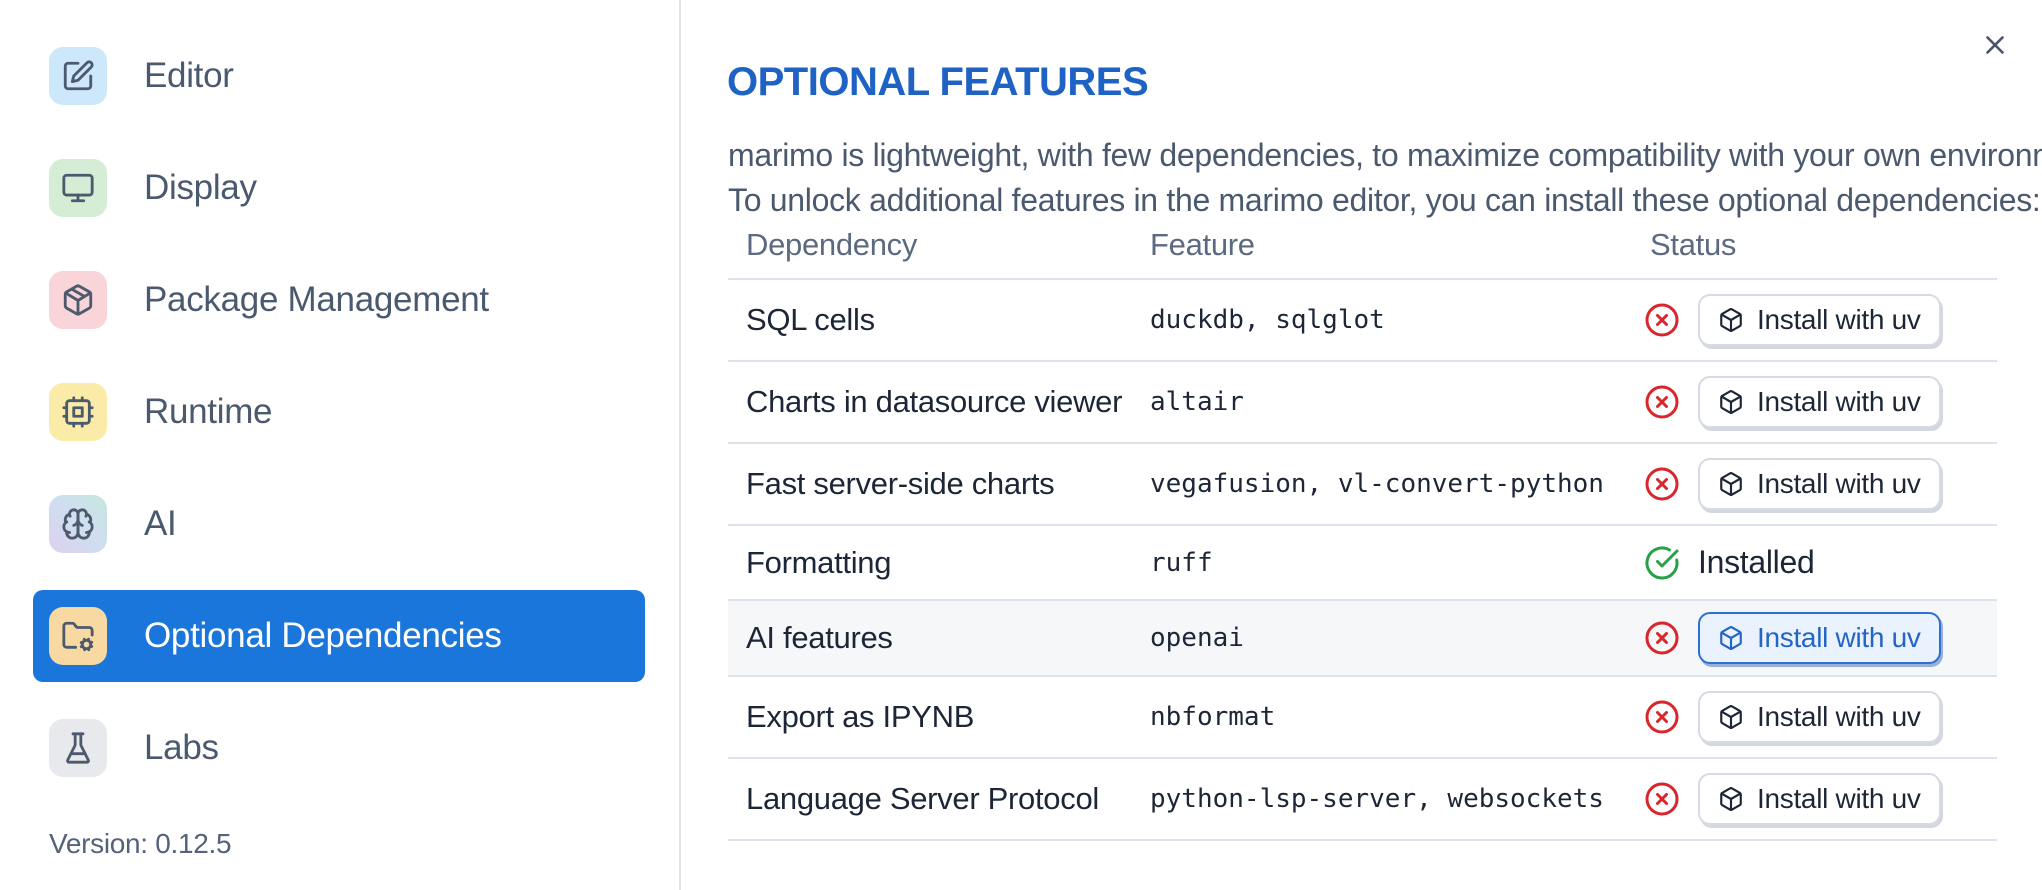 This screenshot has height=890, width=2042. Describe the element at coordinates (78, 188) in the screenshot. I see `monitor-icon` at that location.